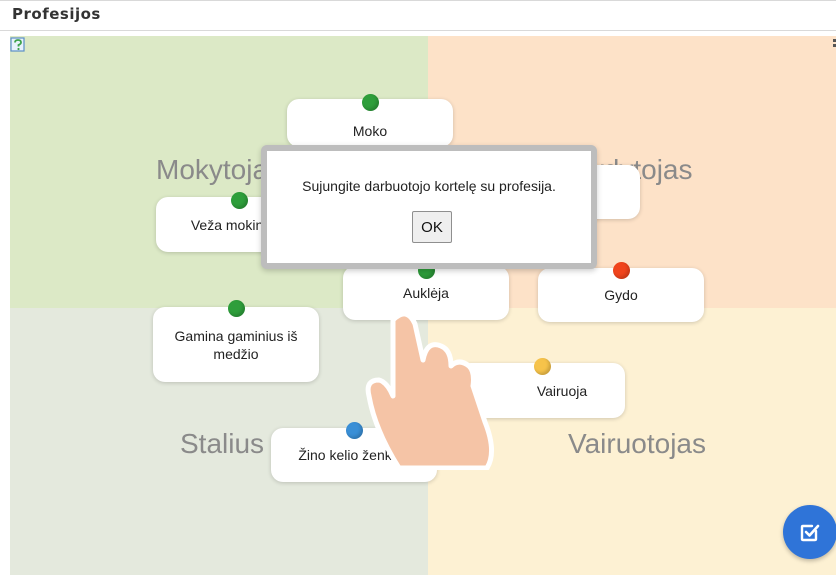 Image resolution: width=836 pixels, height=575 pixels. I want to click on title-bar: Profesijos, so click(418, 15).